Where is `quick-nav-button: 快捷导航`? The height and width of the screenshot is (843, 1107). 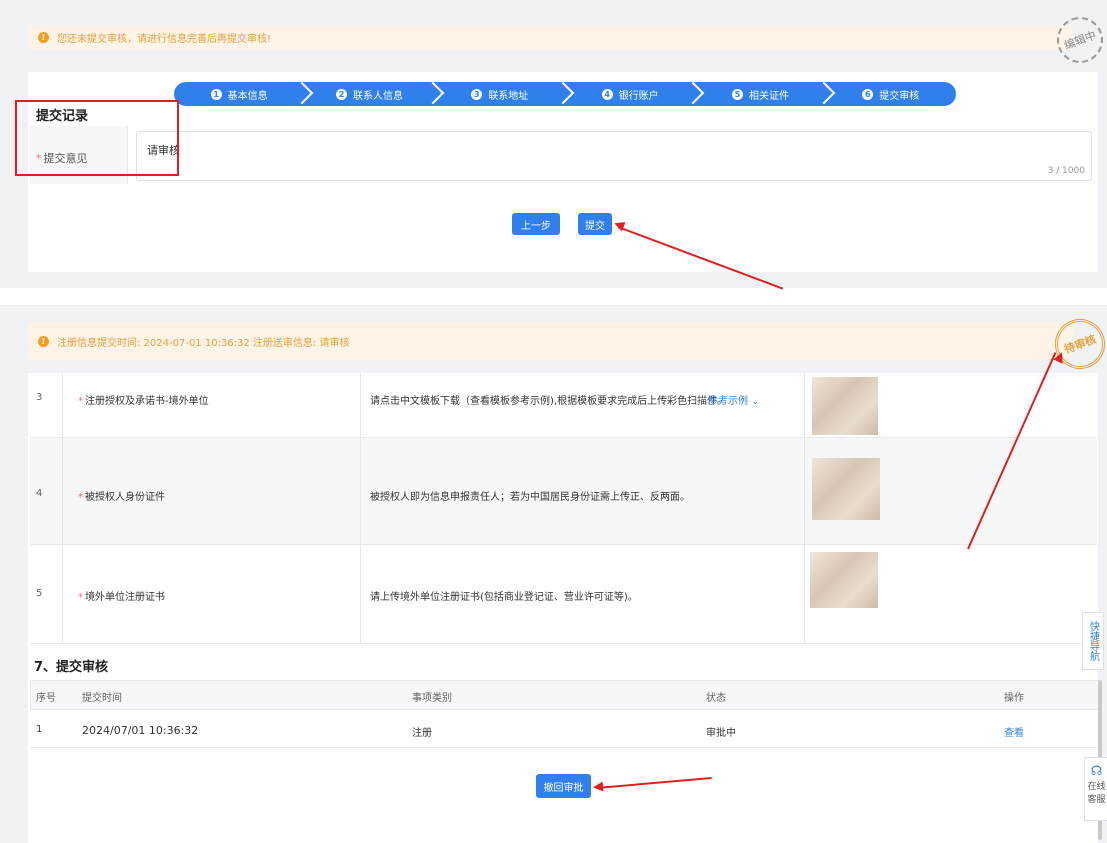
quick-nav-button: 快捷导航 is located at coordinates (1093, 641).